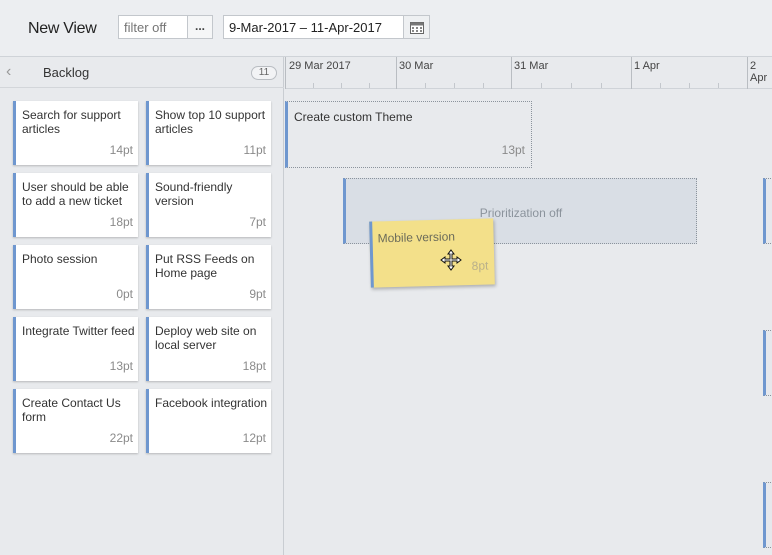 The image size is (772, 555). I want to click on timeline-date-header: 29 Mar 2017 30 Mar 31 Mar 1 Apr 2 Apr, so click(528, 73).